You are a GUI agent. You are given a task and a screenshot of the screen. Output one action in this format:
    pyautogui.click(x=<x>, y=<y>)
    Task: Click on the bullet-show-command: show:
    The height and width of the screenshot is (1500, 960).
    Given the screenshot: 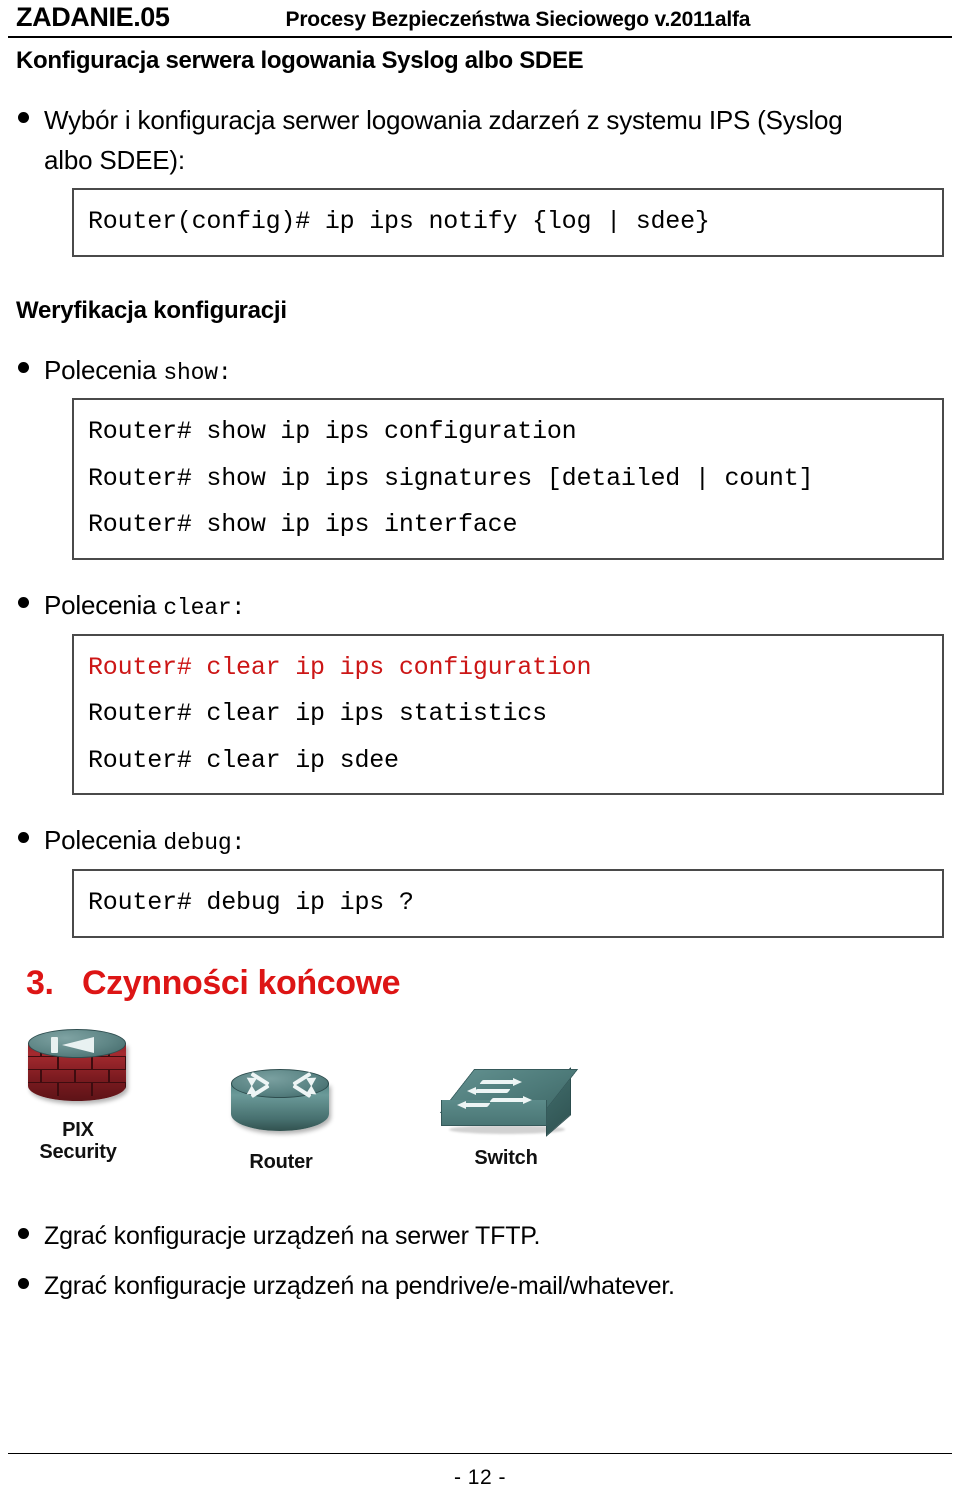 What is the action you would take?
    pyautogui.click(x=197, y=372)
    